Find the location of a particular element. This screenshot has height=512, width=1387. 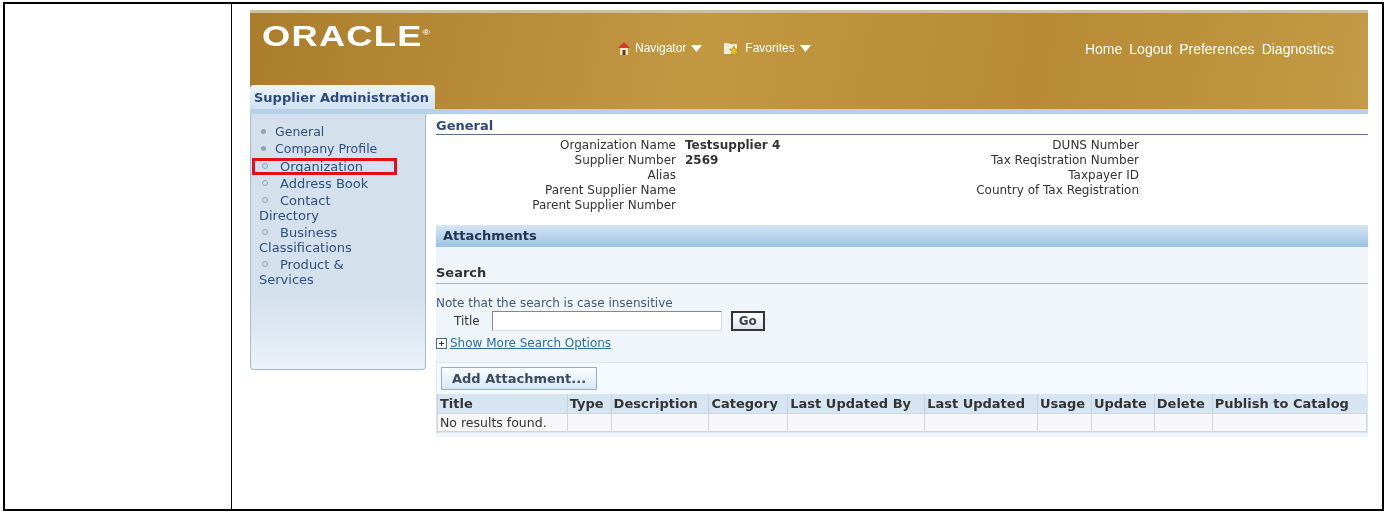

sidebar-subitem: Contact Directory is located at coordinates (325, 208).